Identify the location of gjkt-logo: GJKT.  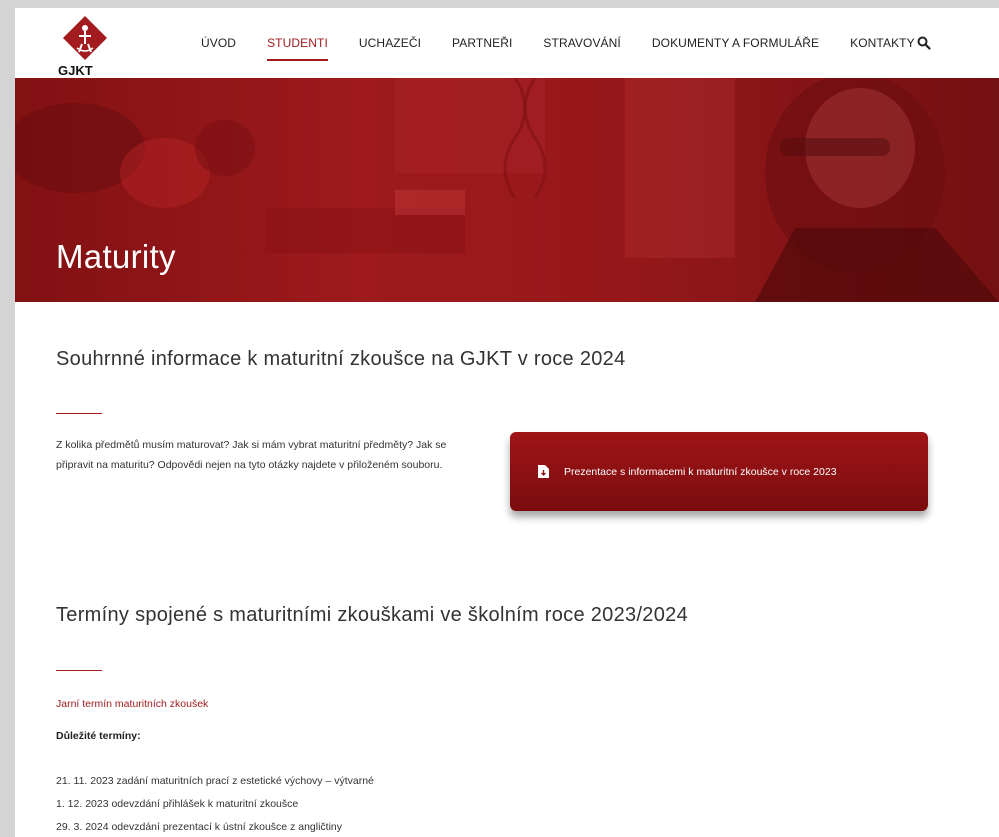
(85, 46).